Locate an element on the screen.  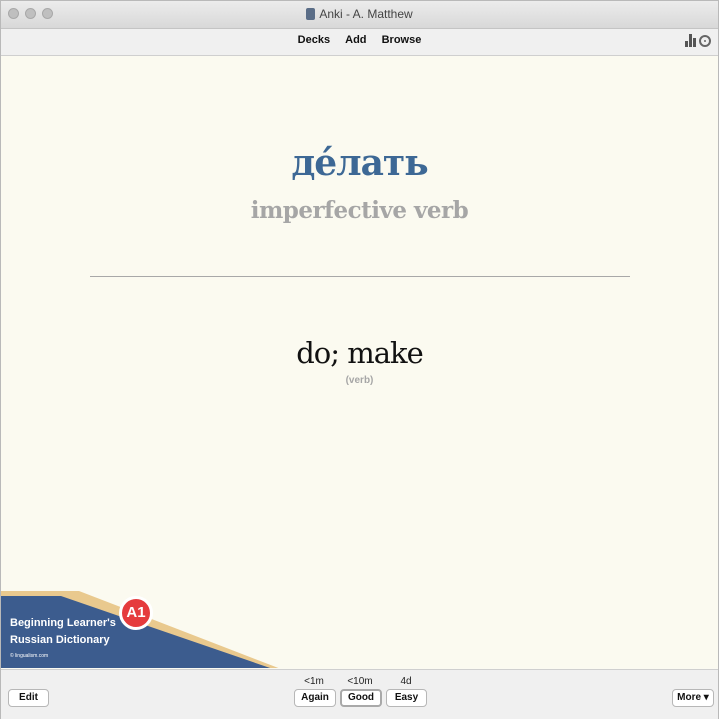
answer-divider is located at coordinates (360, 276).